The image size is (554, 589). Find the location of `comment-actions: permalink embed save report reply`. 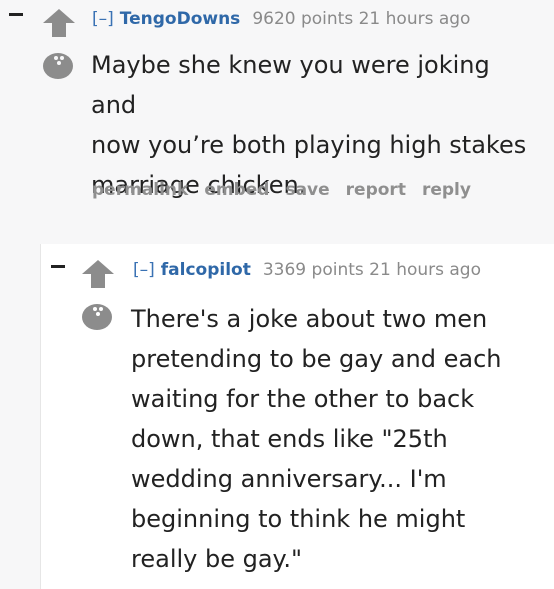

comment-actions: permalink embed save report reply is located at coordinates (289, 190).